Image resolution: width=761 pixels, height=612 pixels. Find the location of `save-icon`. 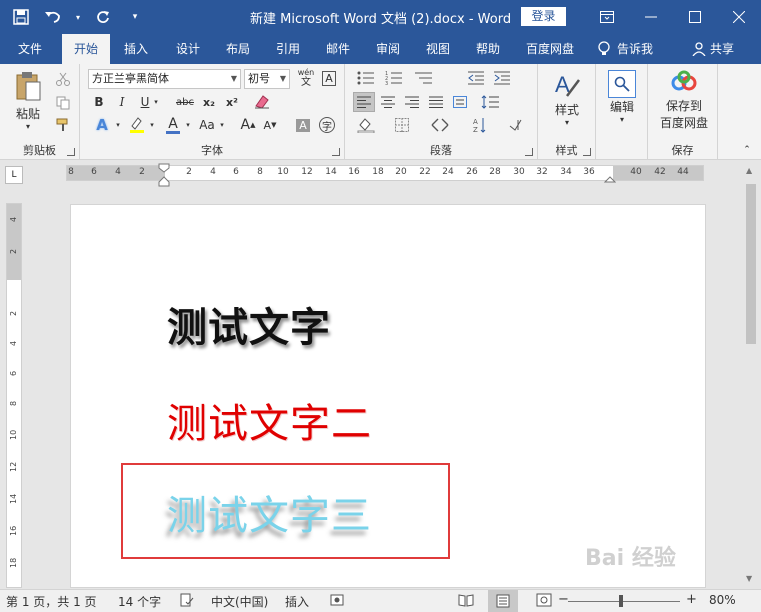

save-icon is located at coordinates (21, 17).